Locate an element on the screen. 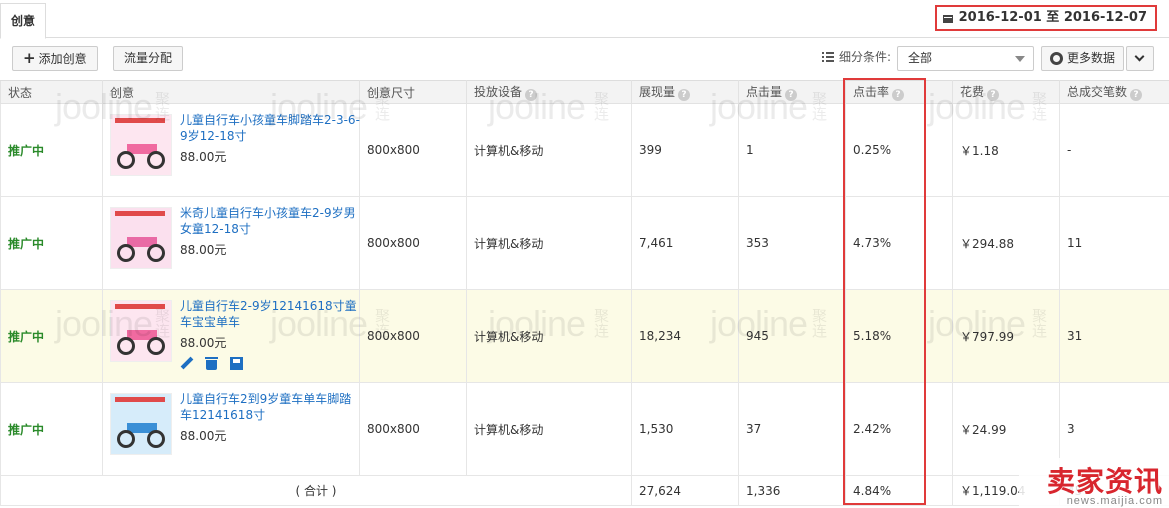 Image resolution: width=1169 pixels, height=508 pixels. creative-cell: 儿童自行车小孩童车脚踏车2-3-6-9岁12-18寸 88.00元 is located at coordinates (231, 150).